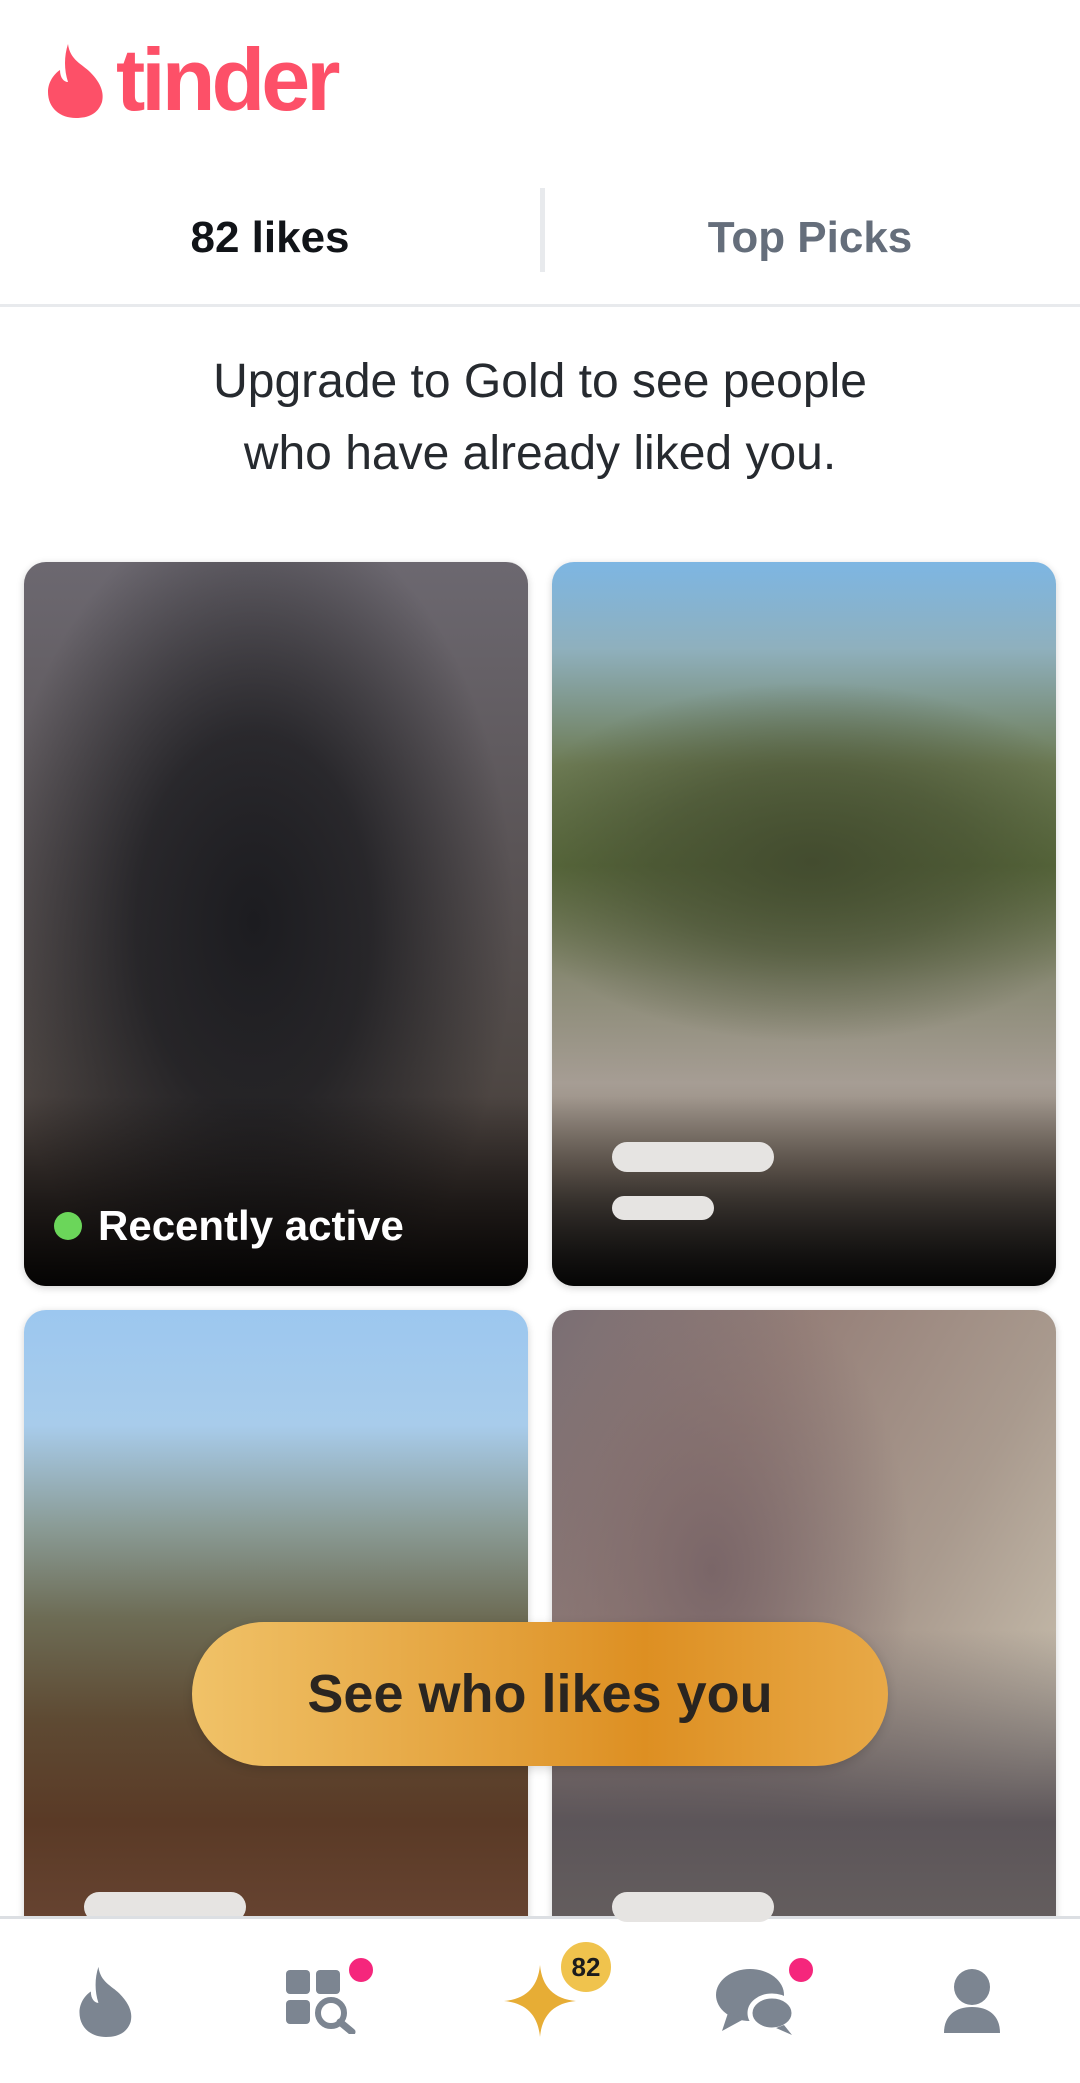 The image size is (1080, 2083). Describe the element at coordinates (228, 79) in the screenshot. I see `logo-wordmark: tinder` at that location.